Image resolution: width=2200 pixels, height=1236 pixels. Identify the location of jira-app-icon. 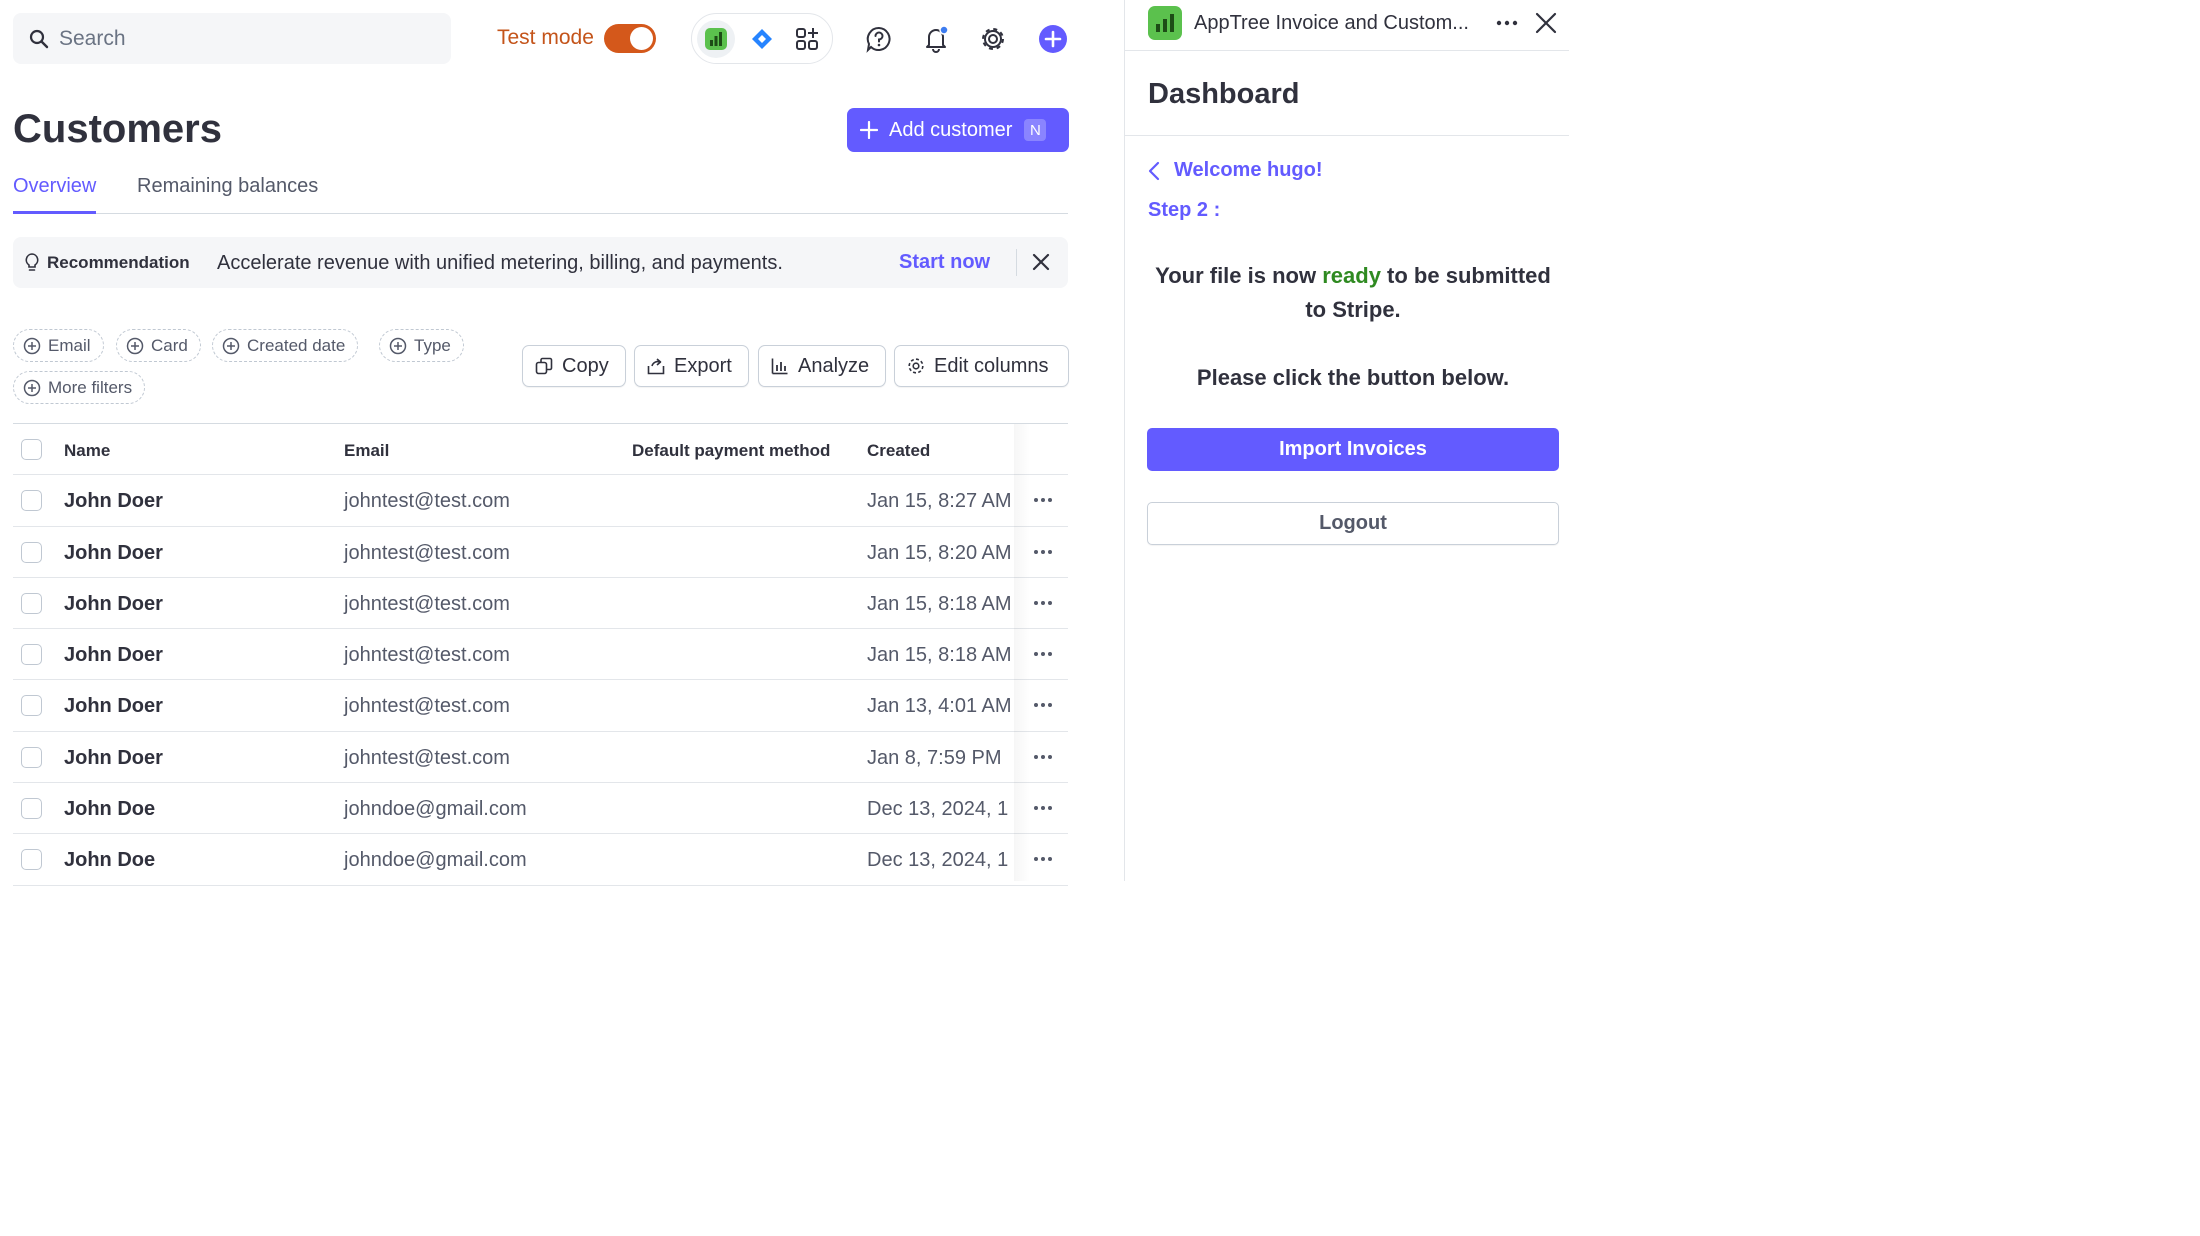
(762, 39).